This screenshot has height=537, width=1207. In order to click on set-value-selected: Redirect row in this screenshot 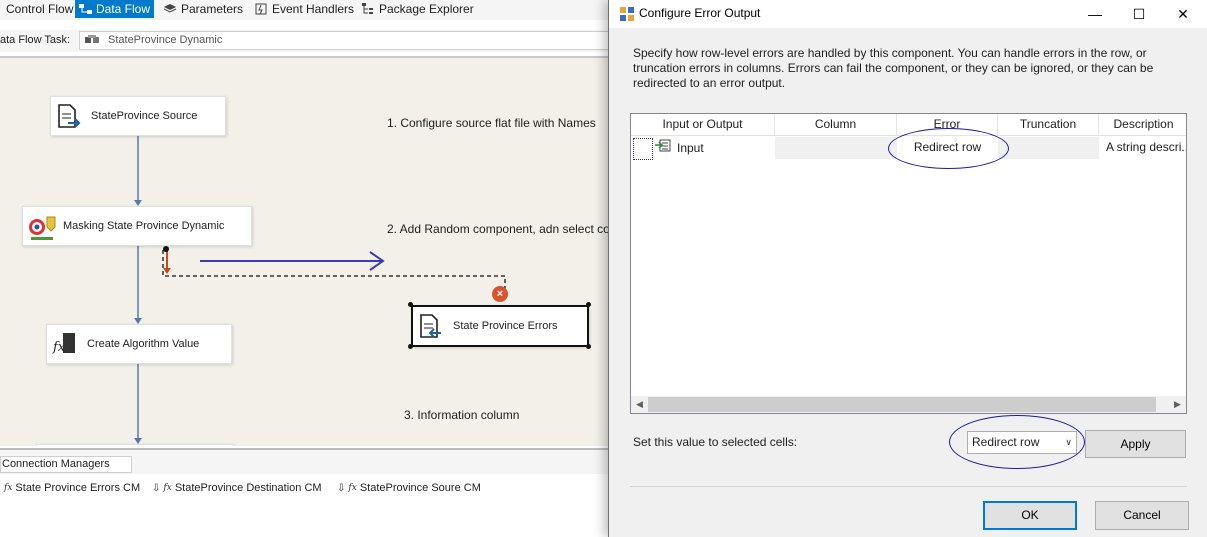, I will do `click(1006, 442)`.